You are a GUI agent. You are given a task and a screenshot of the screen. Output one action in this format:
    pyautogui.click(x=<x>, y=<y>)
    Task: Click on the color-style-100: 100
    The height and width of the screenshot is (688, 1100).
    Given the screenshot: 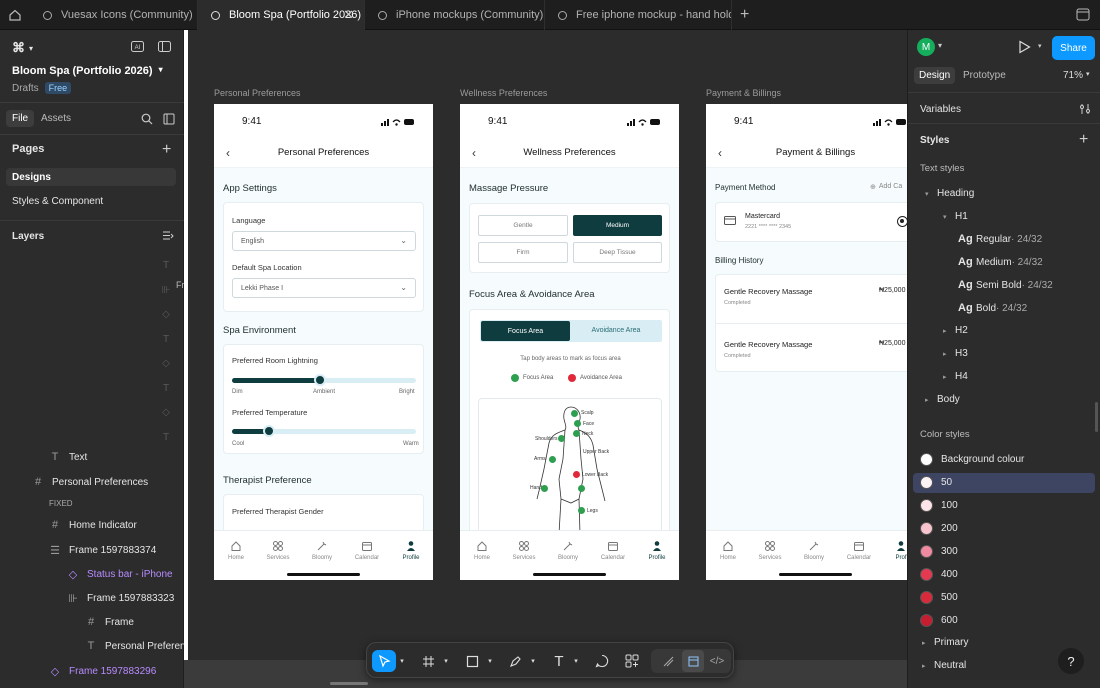 What is the action you would take?
    pyautogui.click(x=939, y=505)
    